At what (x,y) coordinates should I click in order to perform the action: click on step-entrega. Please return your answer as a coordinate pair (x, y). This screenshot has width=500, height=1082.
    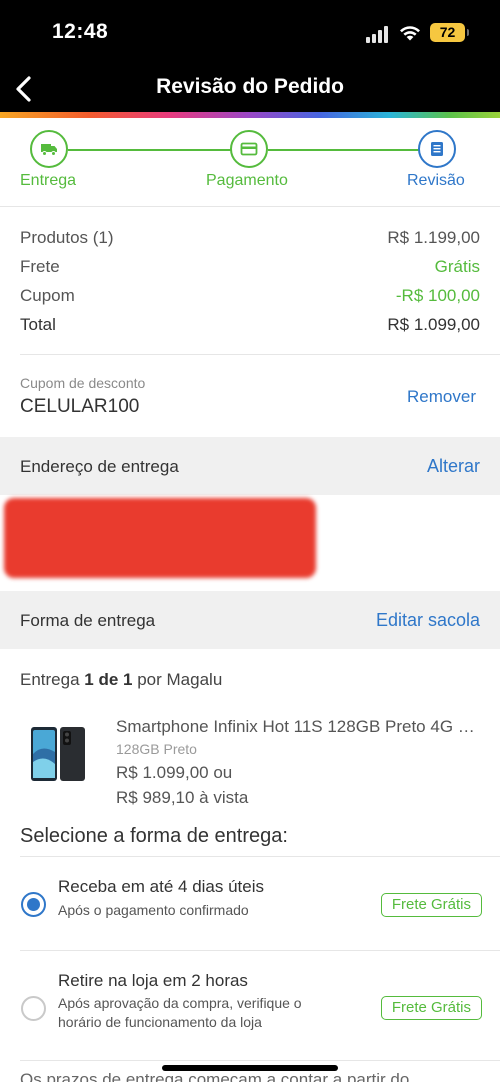
    Looking at the image, I should click on (49, 149).